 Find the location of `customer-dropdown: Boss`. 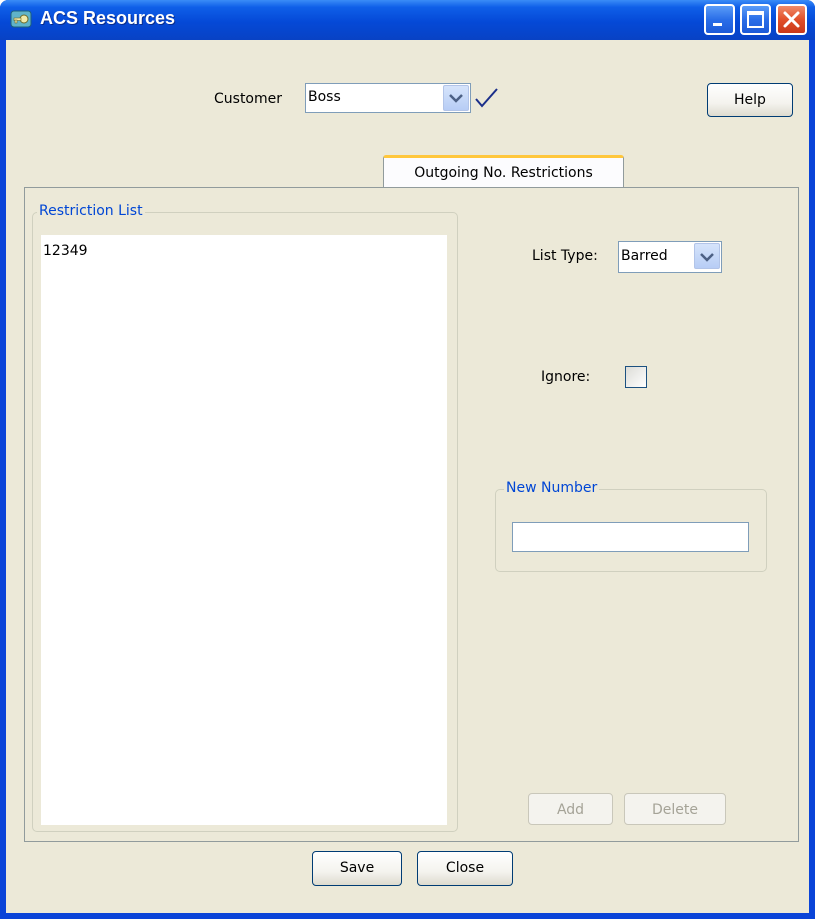

customer-dropdown: Boss is located at coordinates (388, 98).